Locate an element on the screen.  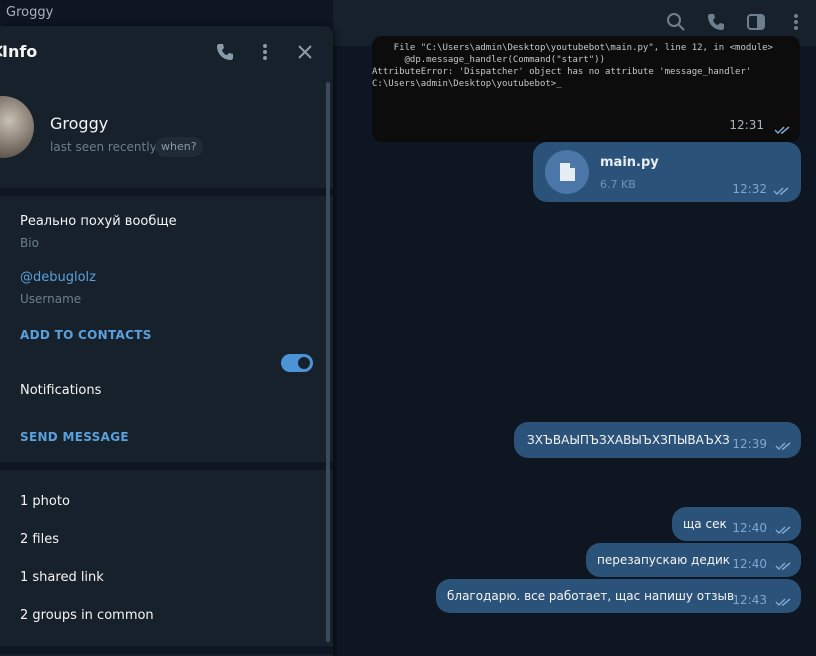
media-row-files: 2 files is located at coordinates (39, 539).